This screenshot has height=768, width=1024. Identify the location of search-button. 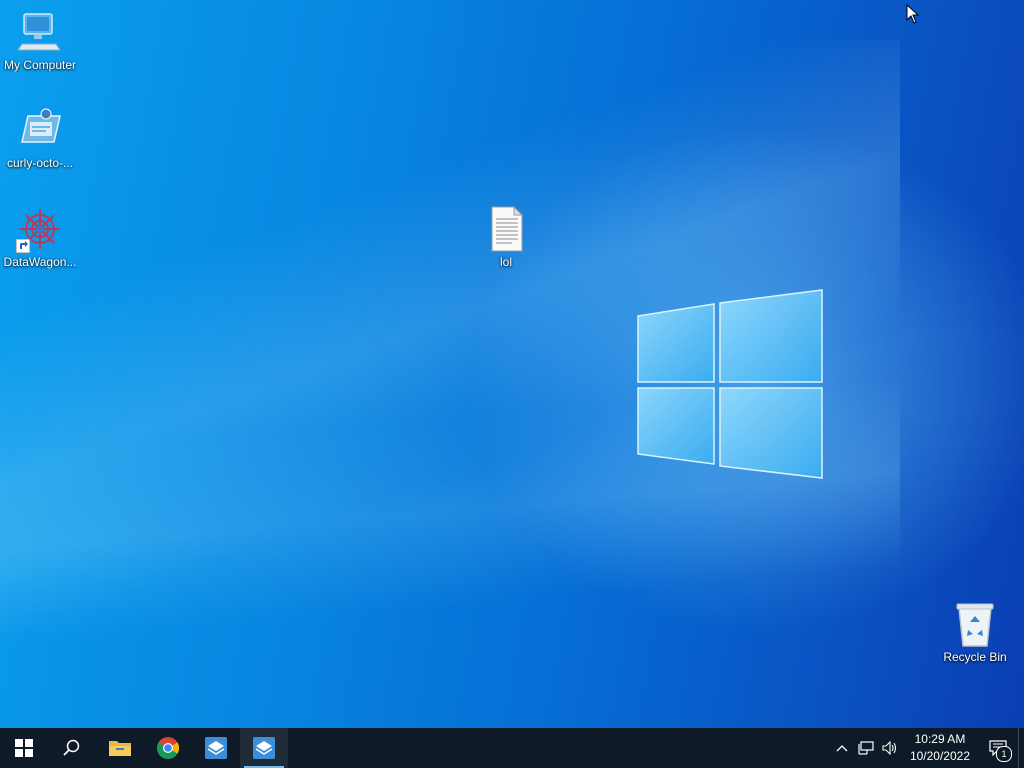
(72, 748).